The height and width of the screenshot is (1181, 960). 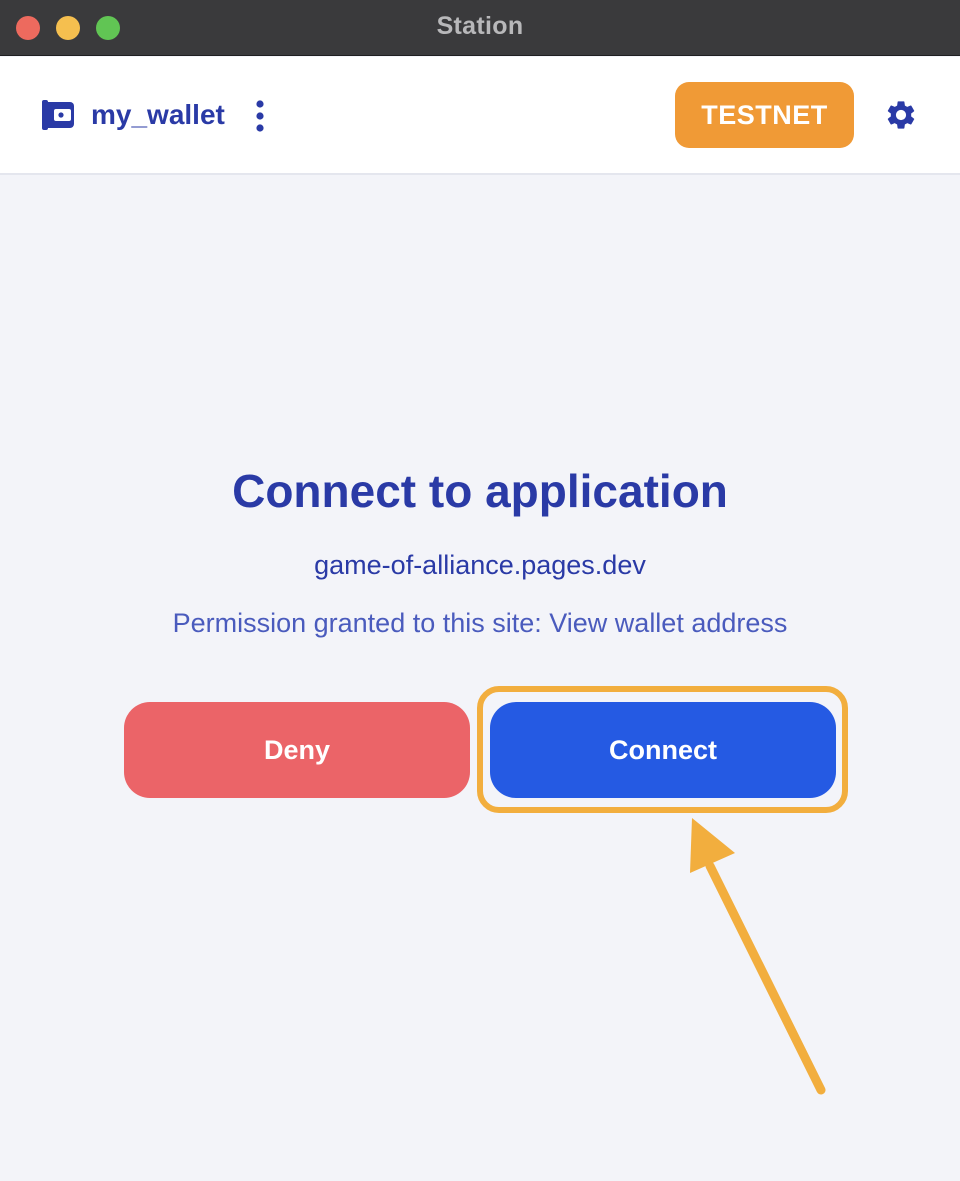 What do you see at coordinates (480, 116) in the screenshot?
I see `app-header: my_wallet TESTNET` at bounding box center [480, 116].